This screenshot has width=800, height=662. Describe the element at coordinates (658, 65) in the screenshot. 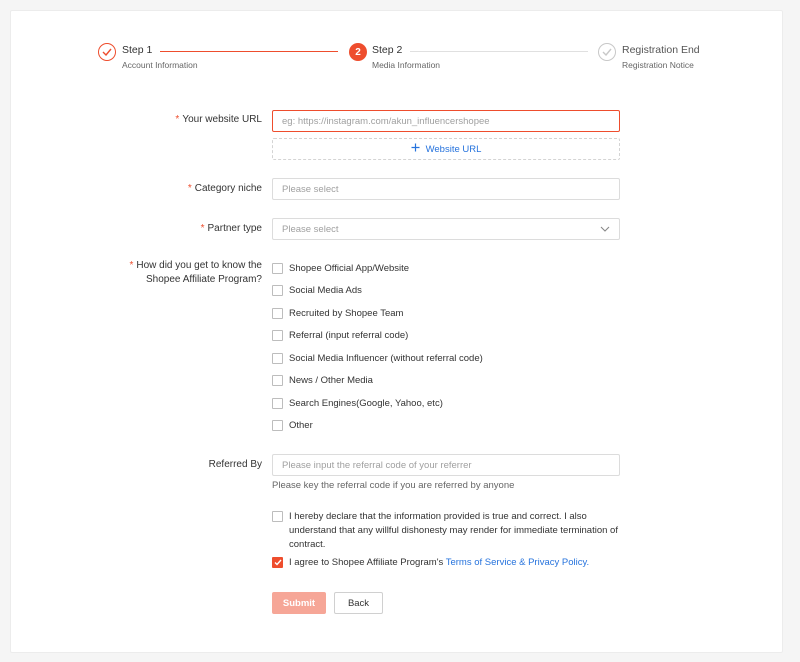

I see `step-3-desc: Registration Notice` at that location.